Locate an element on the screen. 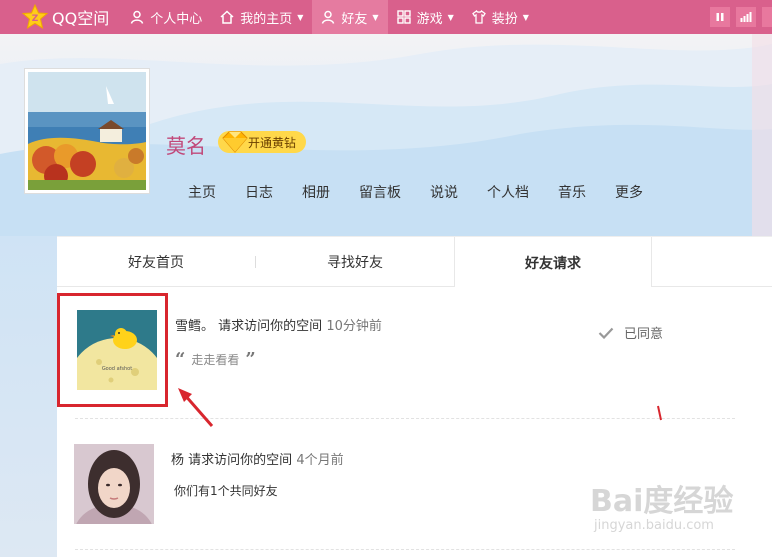 This screenshot has width=772, height=557. nav-label: 游戏 is located at coordinates (429, 19).